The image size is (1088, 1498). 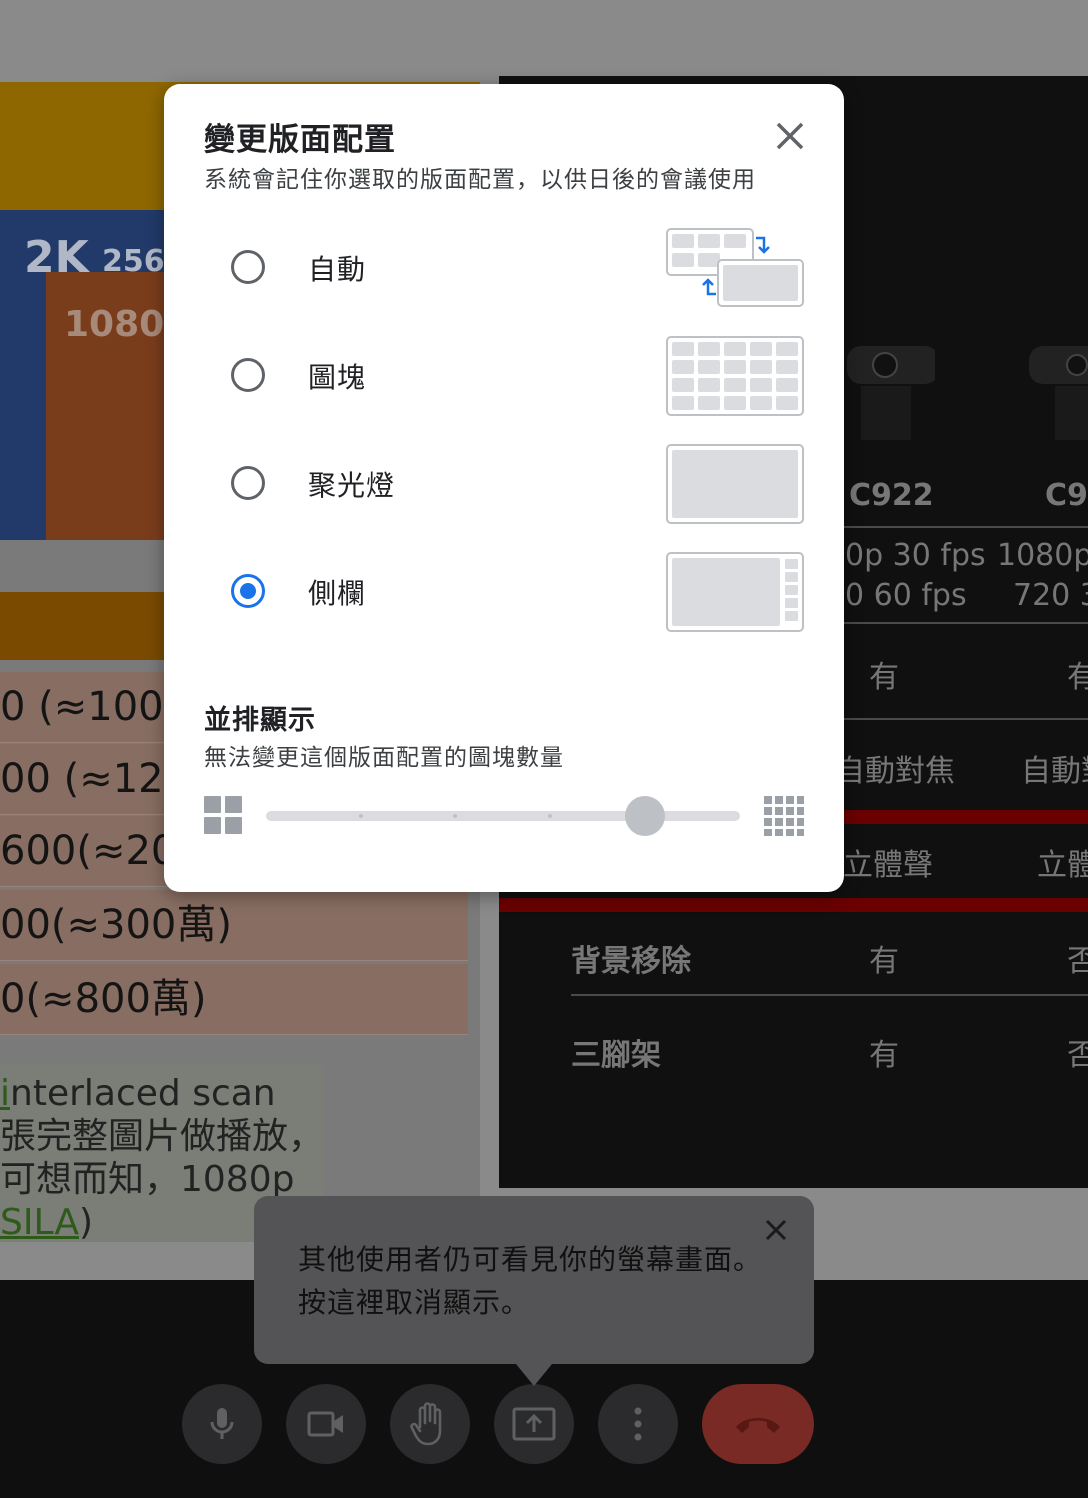 I want to click on fps-cell: 720 3, so click(x=1050, y=595).